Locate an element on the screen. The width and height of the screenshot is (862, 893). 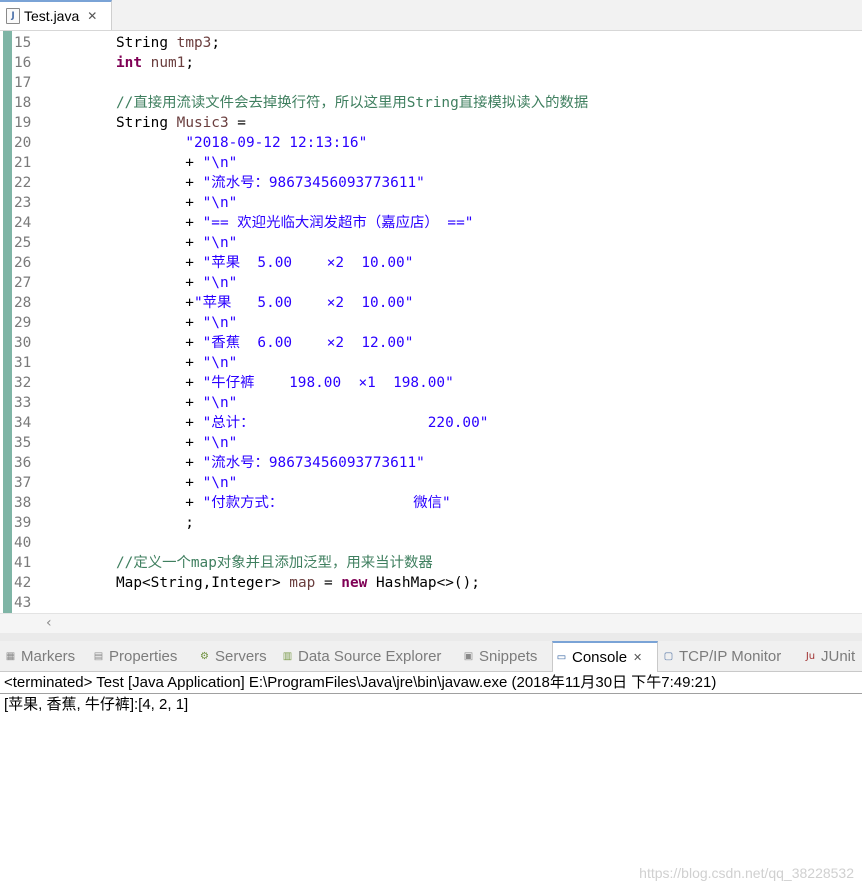
console-icon: ▭ is located at coordinates (561, 657).